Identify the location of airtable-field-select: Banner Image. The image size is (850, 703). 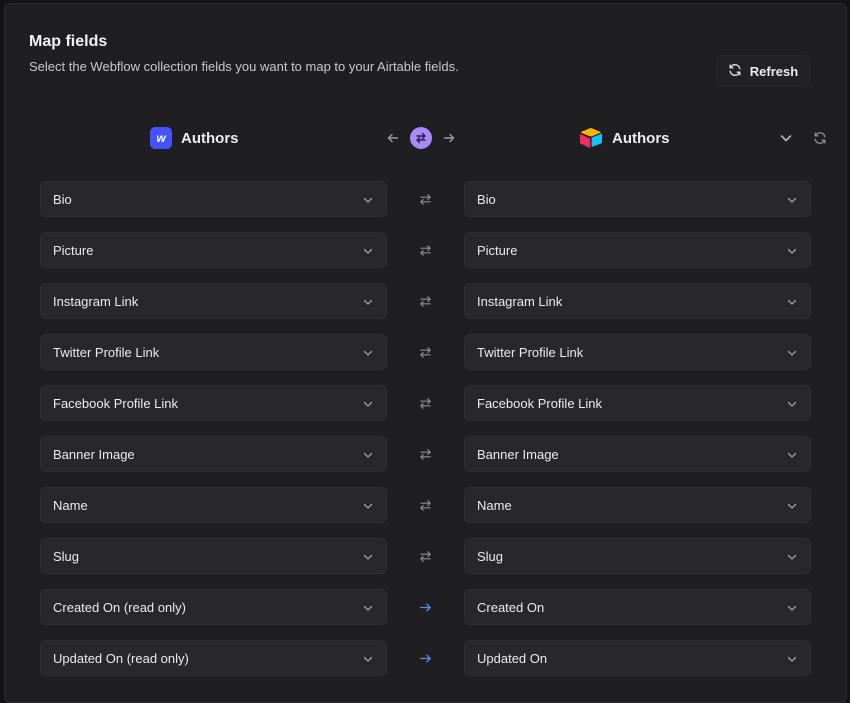
(637, 454).